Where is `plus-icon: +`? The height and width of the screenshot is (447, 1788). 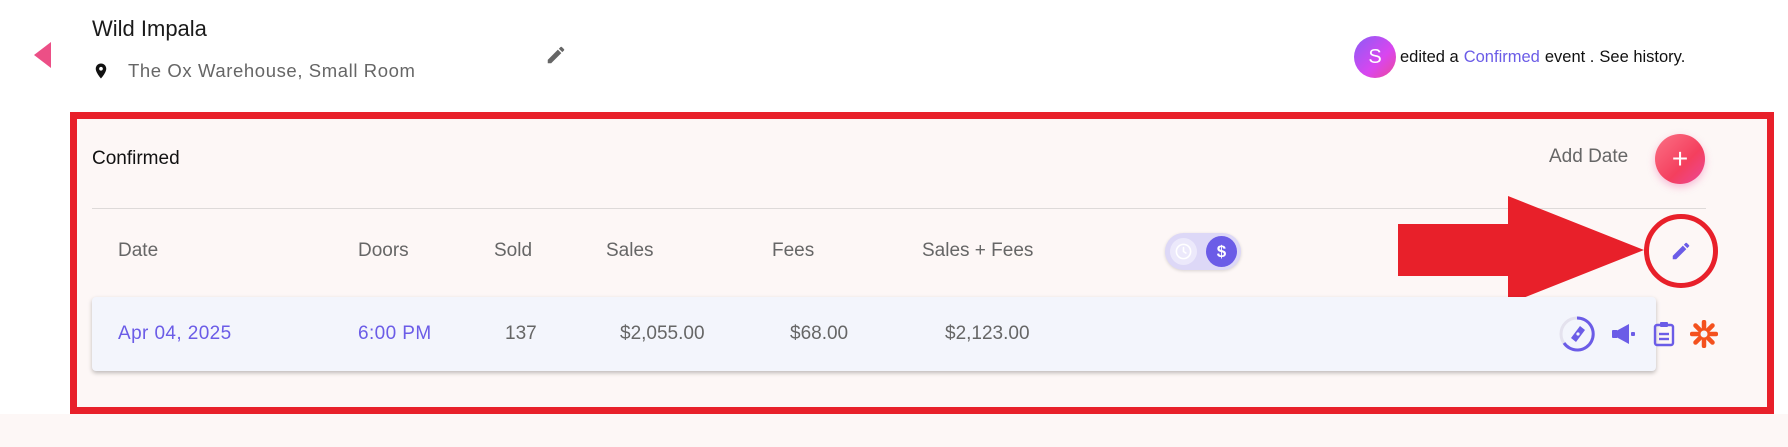
plus-icon: + is located at coordinates (1680, 158).